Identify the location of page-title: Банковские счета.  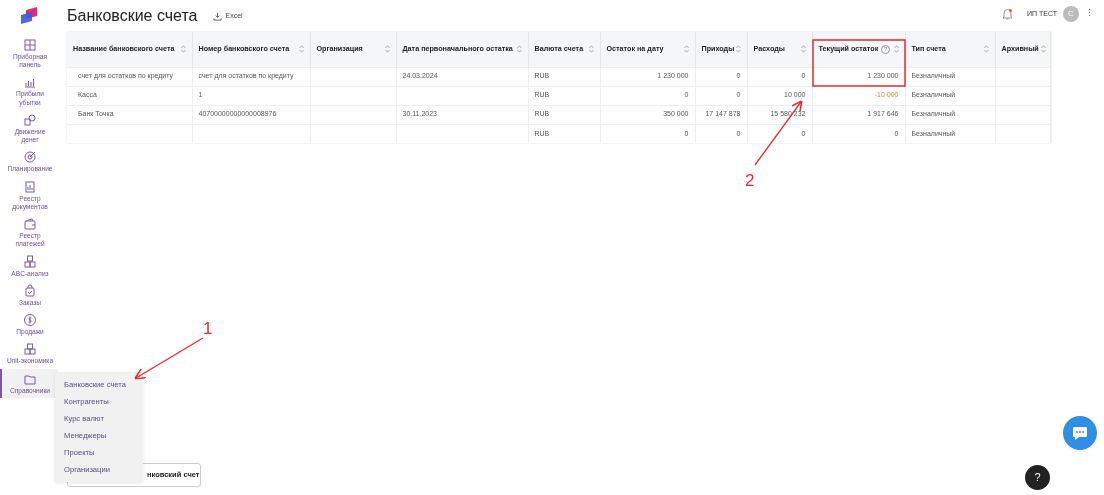
(132, 16).